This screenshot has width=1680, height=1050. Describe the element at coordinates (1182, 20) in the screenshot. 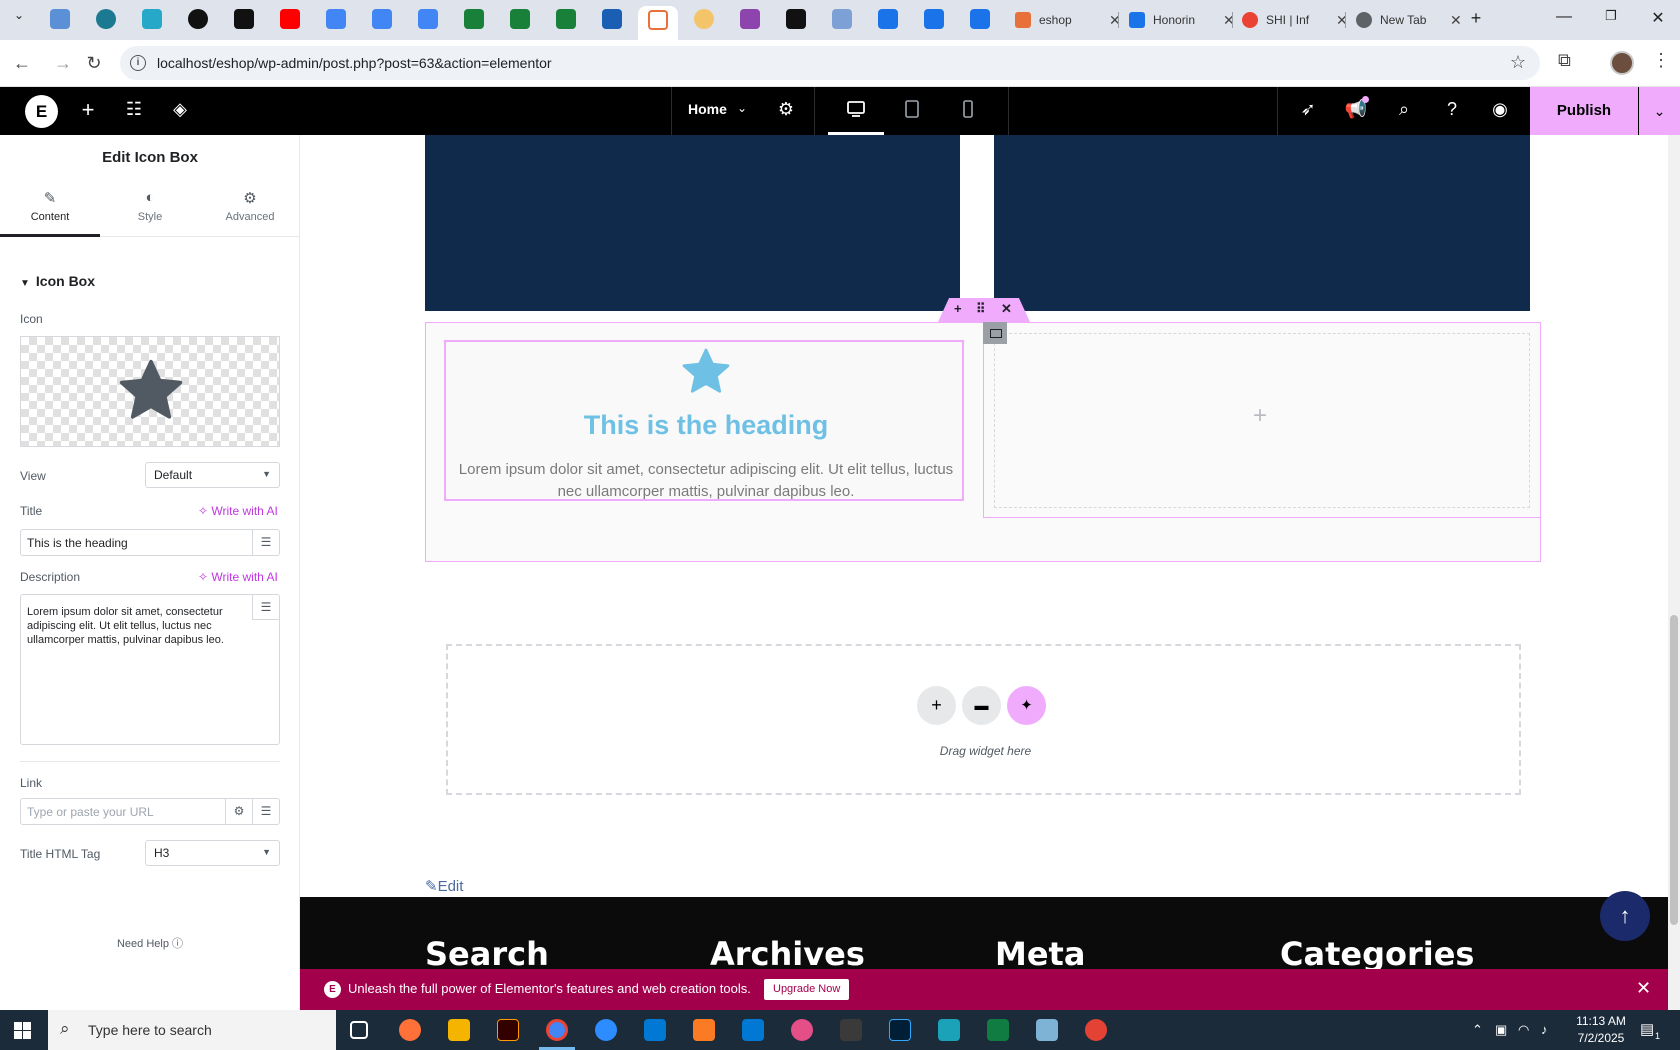

I see `browser-tab: Honorin ✕` at that location.